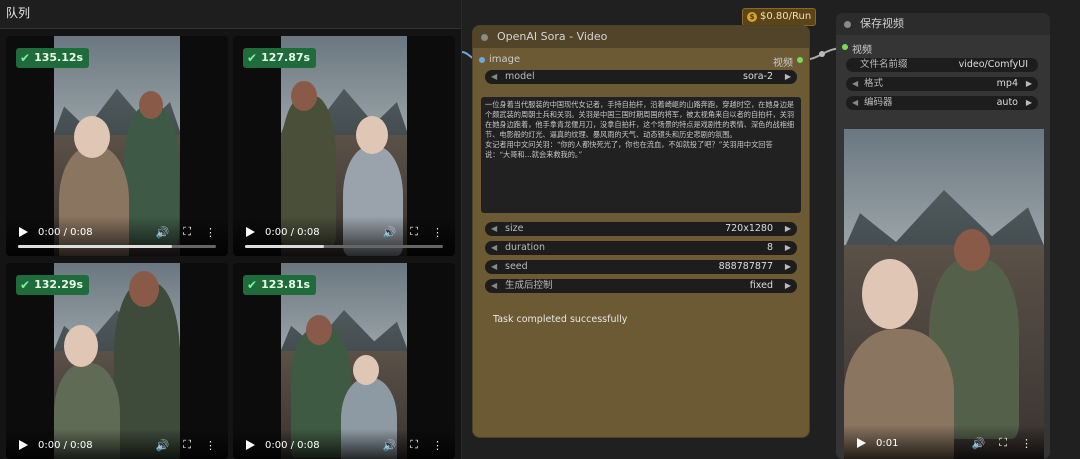  Describe the element at coordinates (53, 285) in the screenshot. I see `duration-badge: ✔ 132.29s` at that location.